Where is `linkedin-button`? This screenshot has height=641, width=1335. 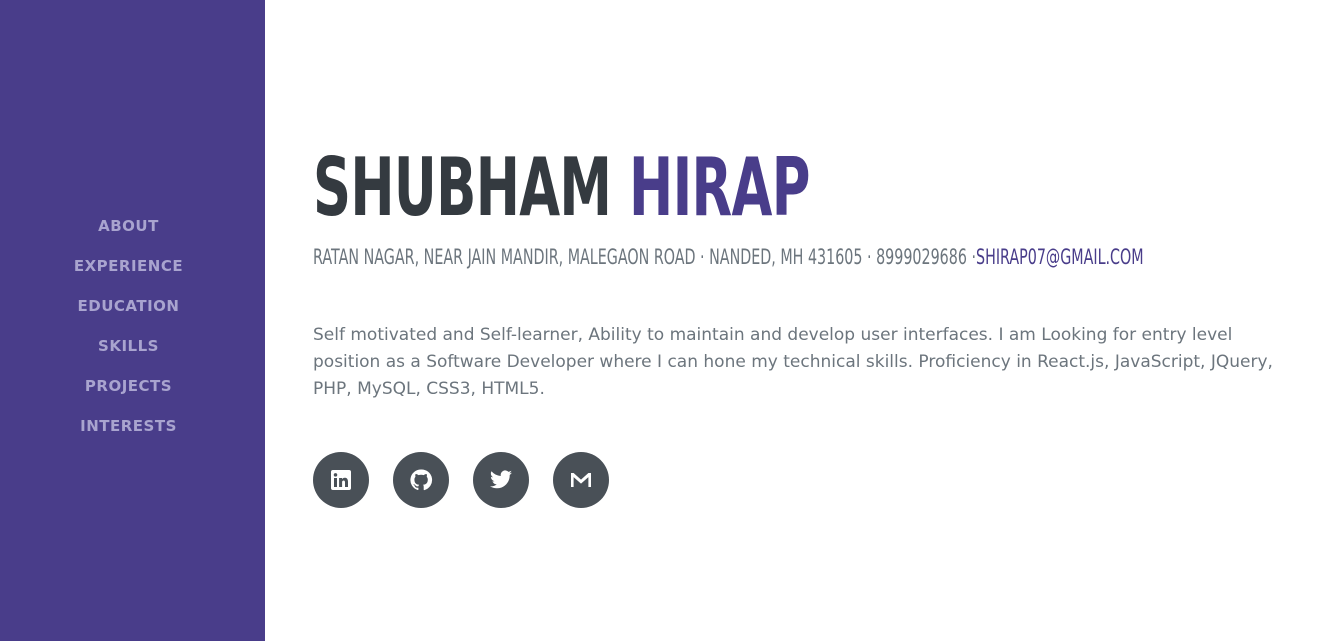 linkedin-button is located at coordinates (341, 480).